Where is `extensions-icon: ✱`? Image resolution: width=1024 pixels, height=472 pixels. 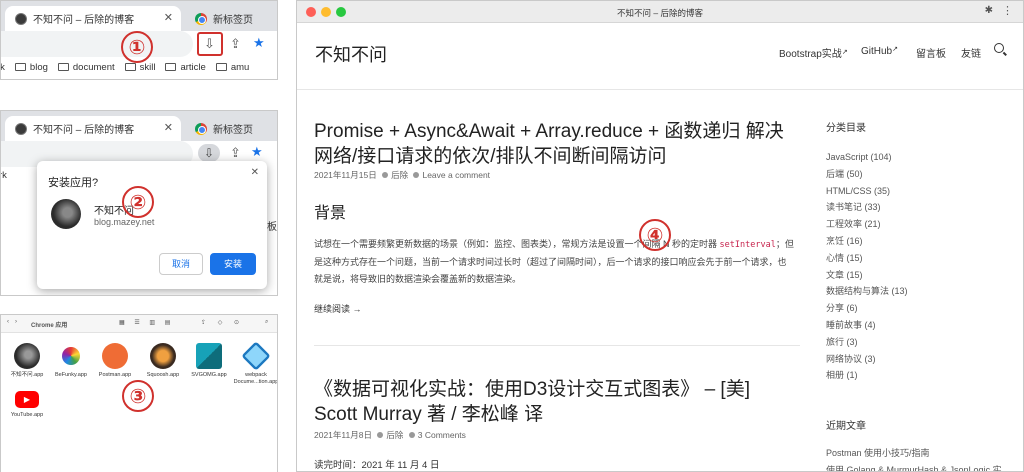 extensions-icon: ✱ is located at coordinates (989, 10).